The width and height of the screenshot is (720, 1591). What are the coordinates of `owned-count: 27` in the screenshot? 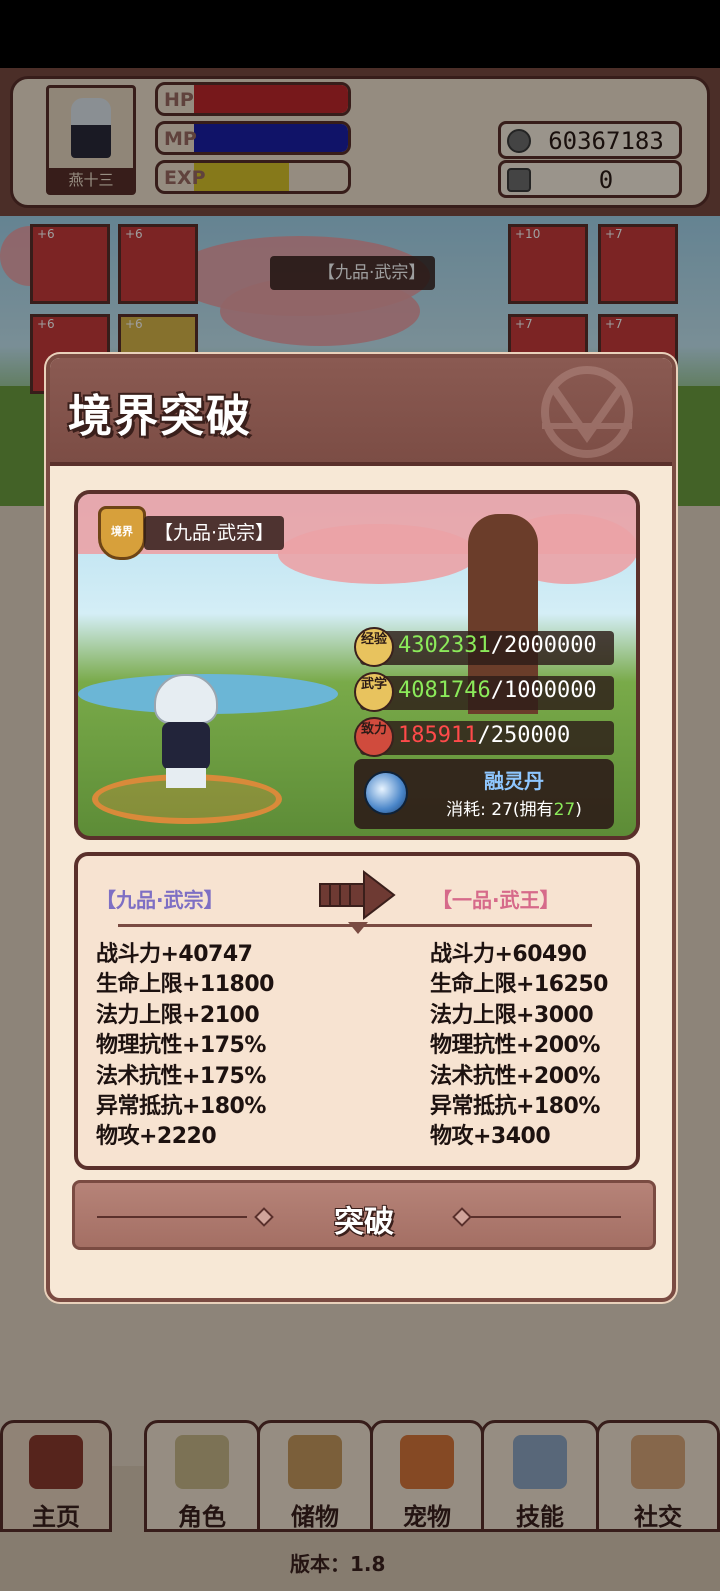 It's located at (564, 810).